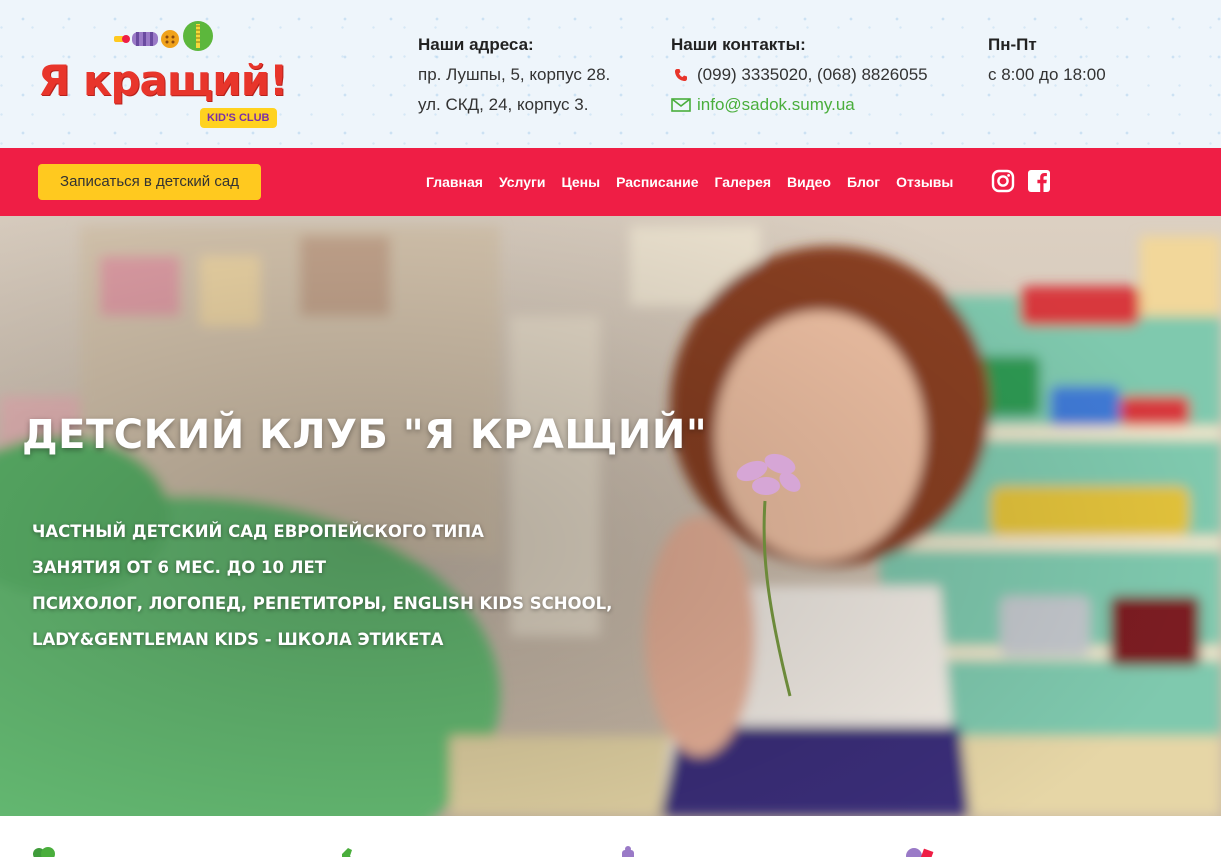 This screenshot has height=857, width=1221. Describe the element at coordinates (163, 80) in the screenshot. I see `logo-text: Я кращий!` at that location.